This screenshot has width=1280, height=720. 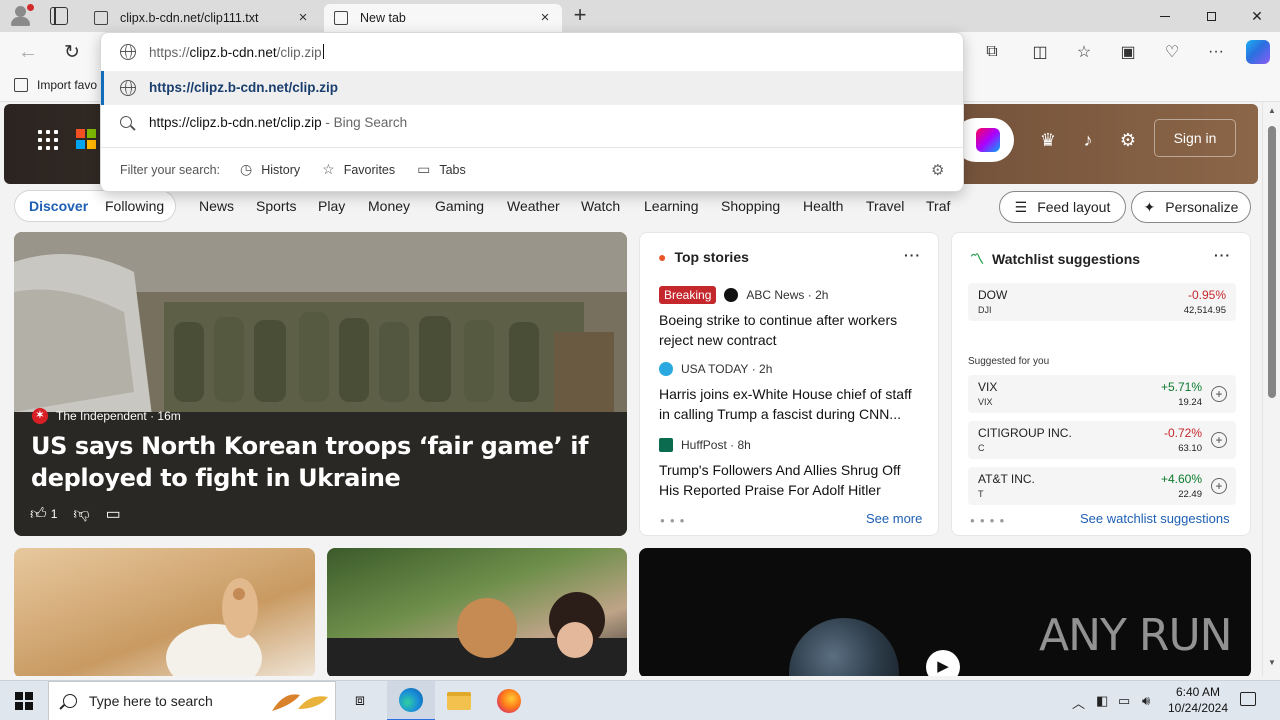 What do you see at coordinates (164, 612) in the screenshot?
I see `news-card-piggy-bank` at bounding box center [164, 612].